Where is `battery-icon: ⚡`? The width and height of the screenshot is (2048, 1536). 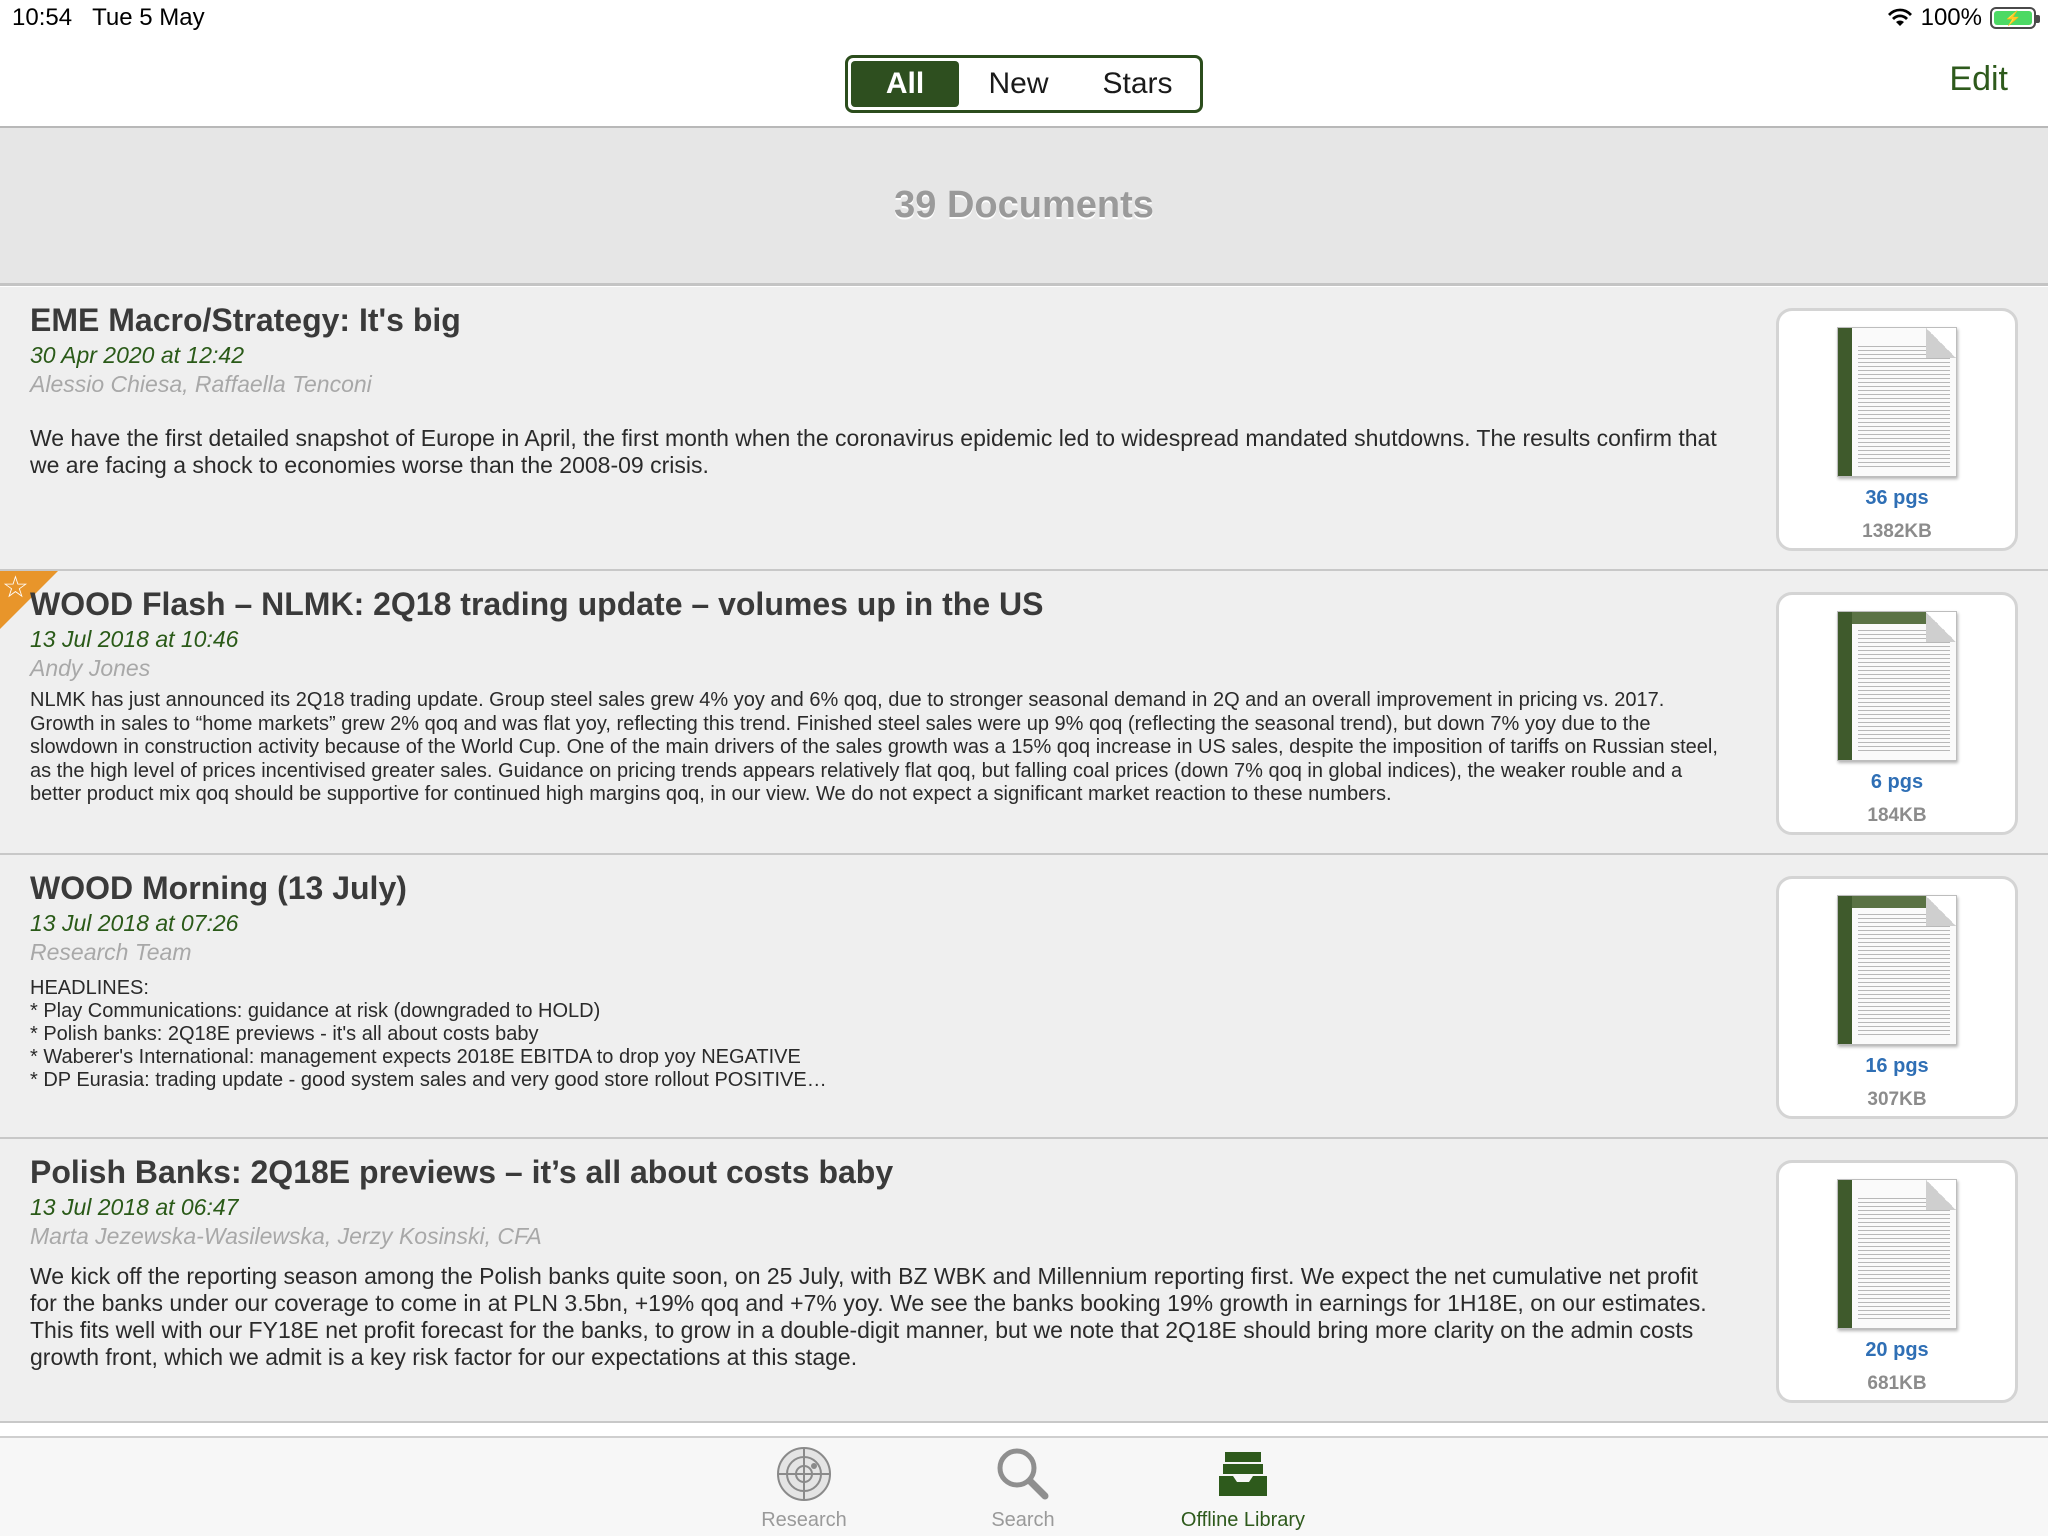 battery-icon: ⚡ is located at coordinates (2015, 18).